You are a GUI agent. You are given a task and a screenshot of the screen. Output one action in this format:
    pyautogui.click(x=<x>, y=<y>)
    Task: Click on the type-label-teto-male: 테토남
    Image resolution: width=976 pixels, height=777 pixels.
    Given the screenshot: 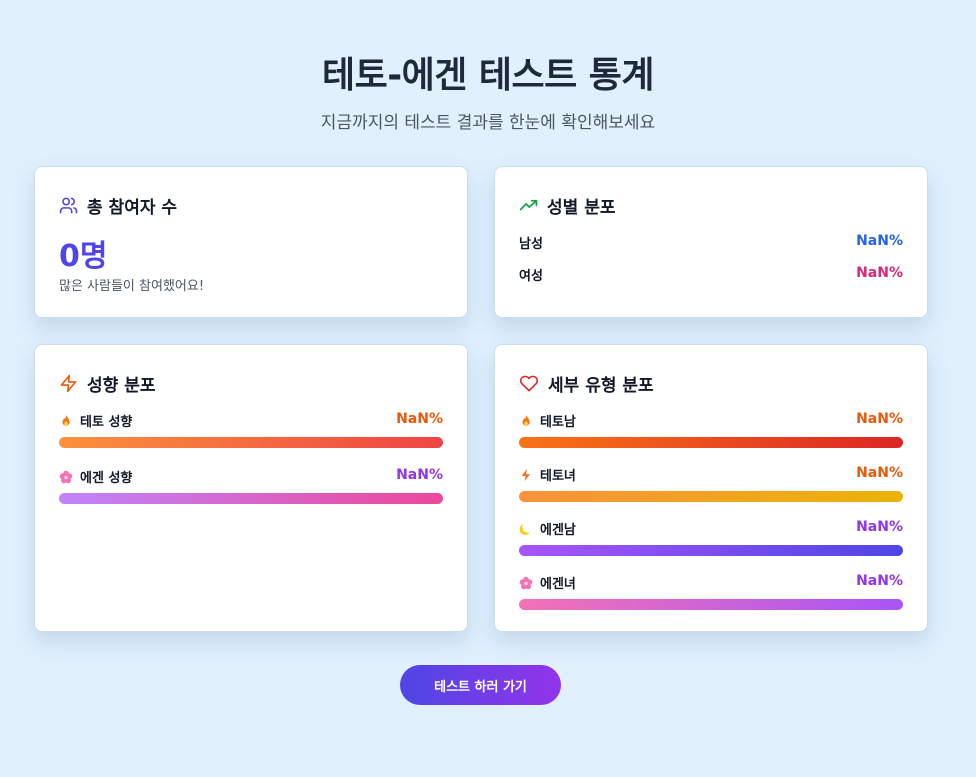 What is the action you would take?
    pyautogui.click(x=558, y=422)
    